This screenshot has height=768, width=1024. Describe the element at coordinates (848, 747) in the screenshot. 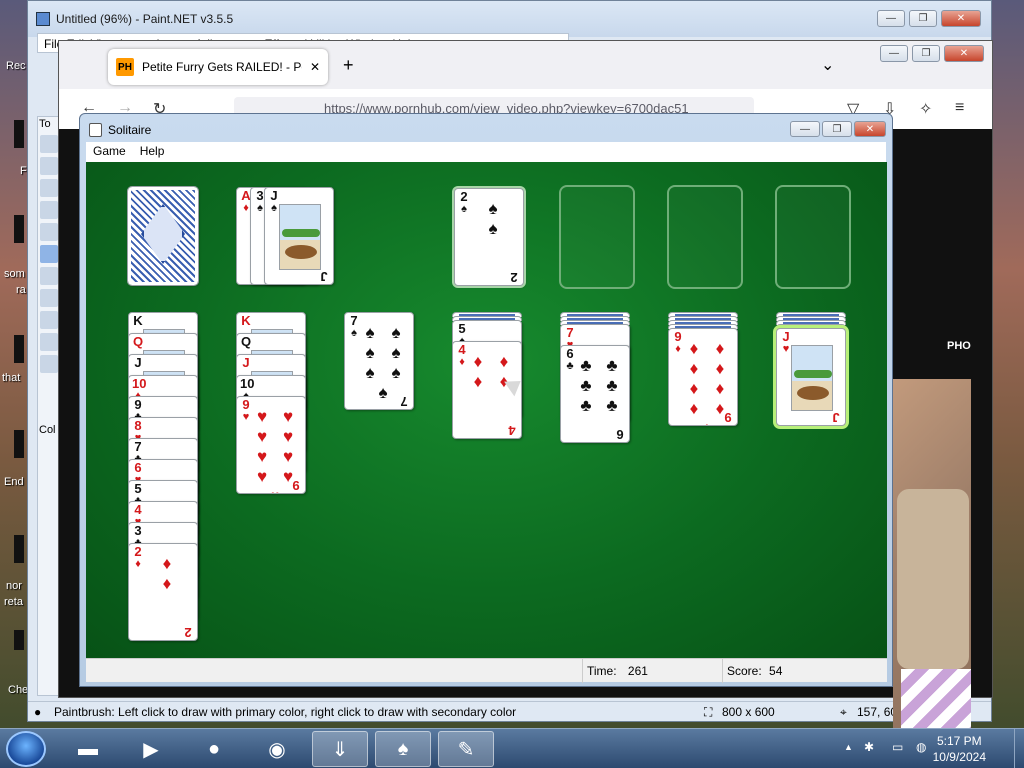

I see `show-hidden-icons-icon: ▲` at that location.